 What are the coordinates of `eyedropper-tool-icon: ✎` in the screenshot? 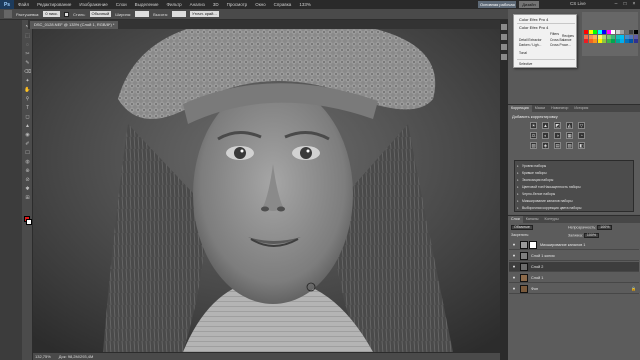 It's located at (27, 63).